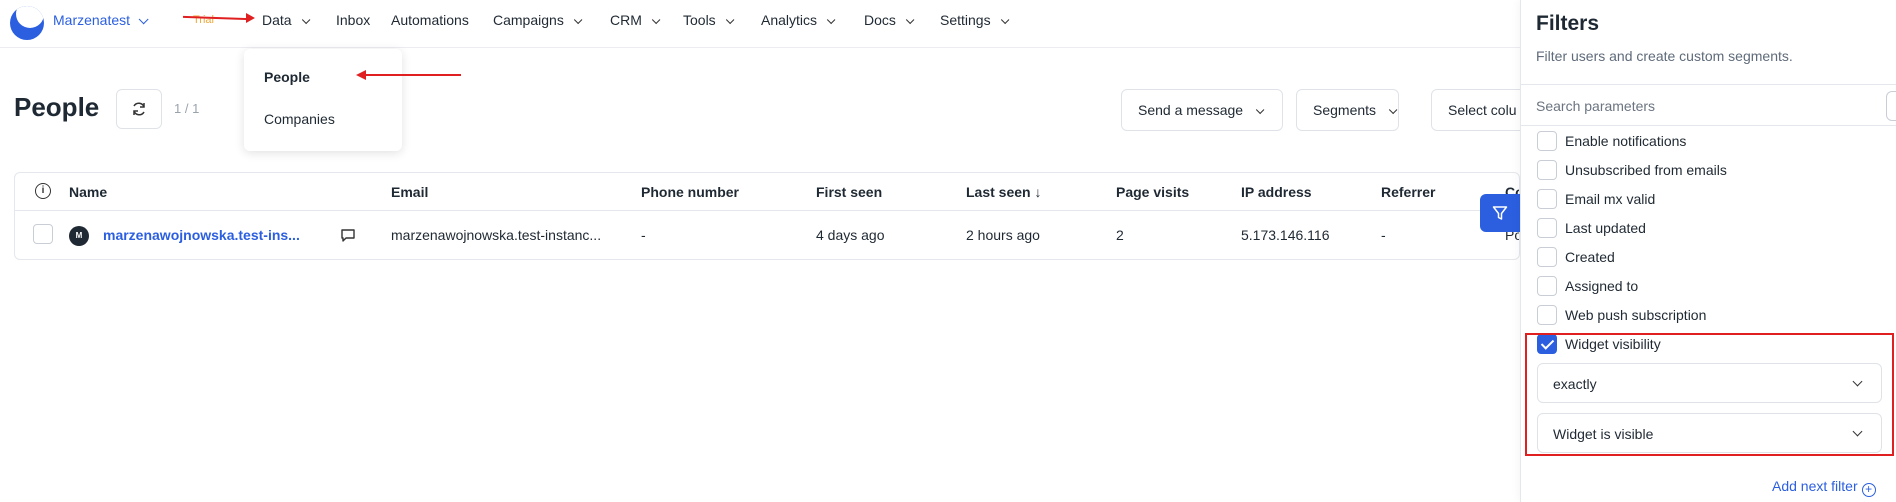 Image resolution: width=1896 pixels, height=502 pixels. I want to click on filters-subtitle: Filter users and create custom segments., so click(1664, 56).